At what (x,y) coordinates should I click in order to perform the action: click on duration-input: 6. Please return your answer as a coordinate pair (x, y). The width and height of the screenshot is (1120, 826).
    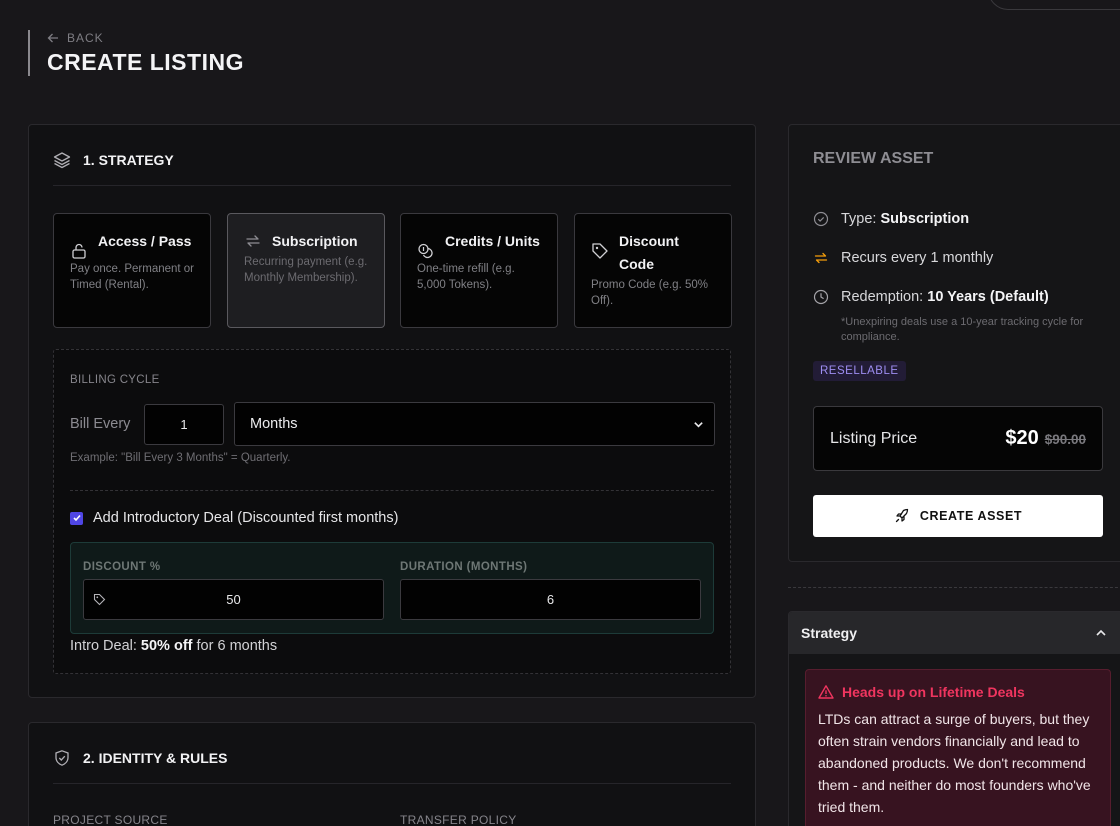
    Looking at the image, I should click on (550, 599).